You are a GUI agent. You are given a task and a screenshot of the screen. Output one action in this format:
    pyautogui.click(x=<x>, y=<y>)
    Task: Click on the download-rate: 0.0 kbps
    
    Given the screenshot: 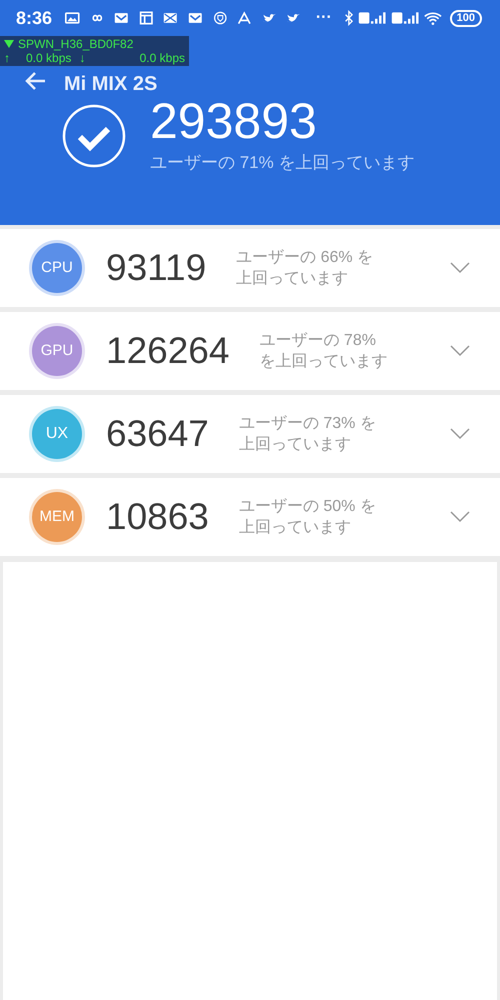 What is the action you would take?
    pyautogui.click(x=162, y=58)
    